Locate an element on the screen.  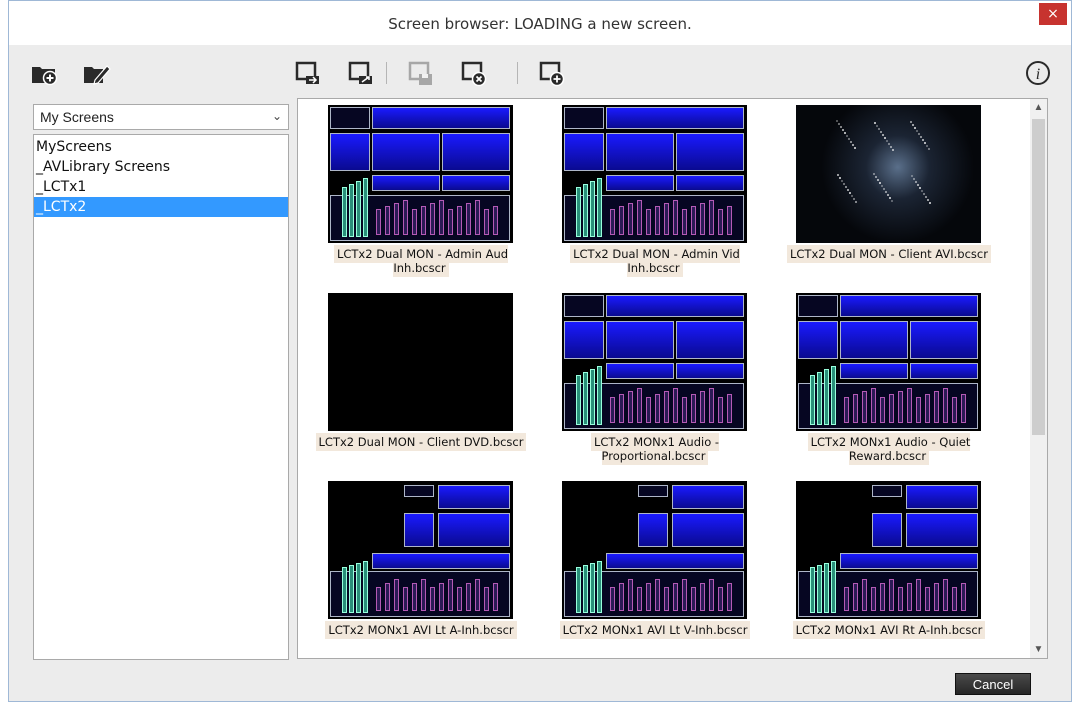
edit-folder-icon is located at coordinates (96, 73).